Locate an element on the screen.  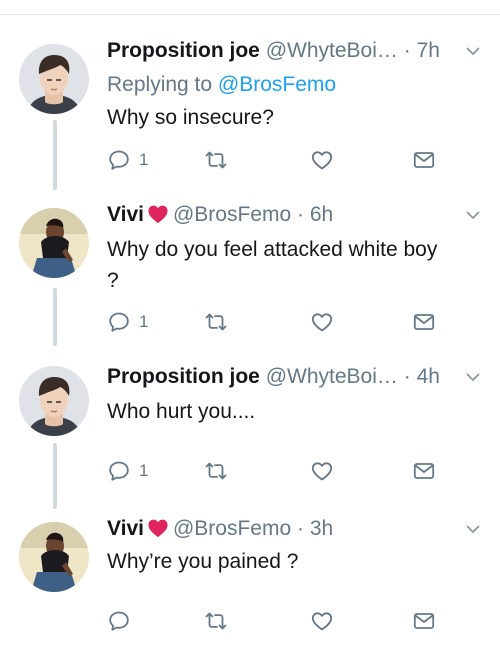
tweet-header: Vivi @BrosFemo · 3h is located at coordinates (285, 529).